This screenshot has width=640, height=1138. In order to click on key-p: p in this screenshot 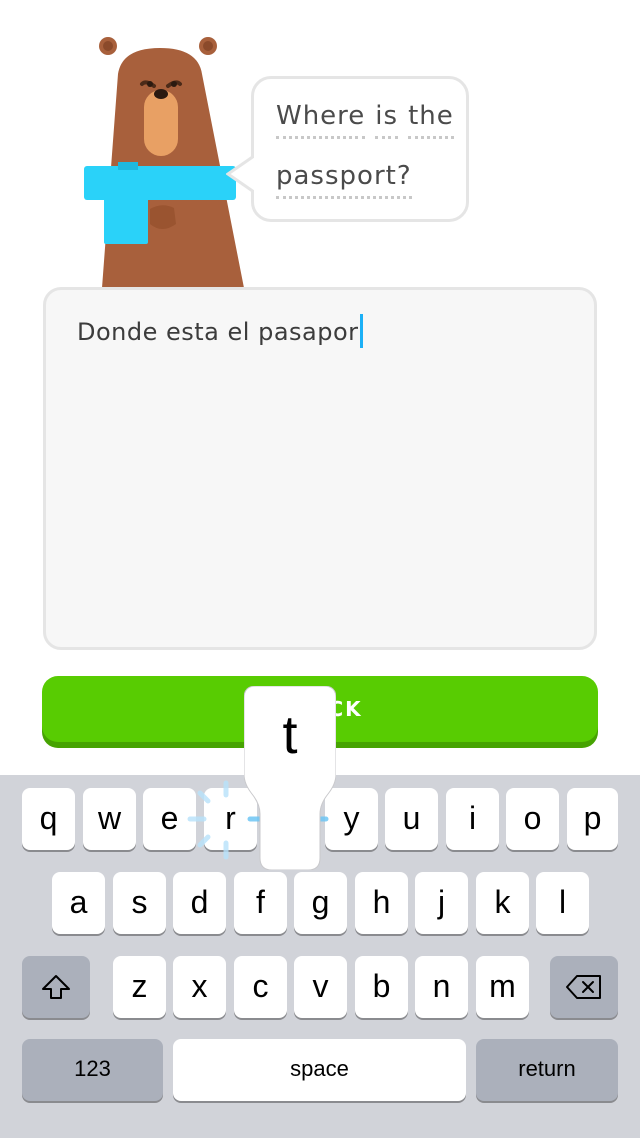, I will do `click(592, 819)`.